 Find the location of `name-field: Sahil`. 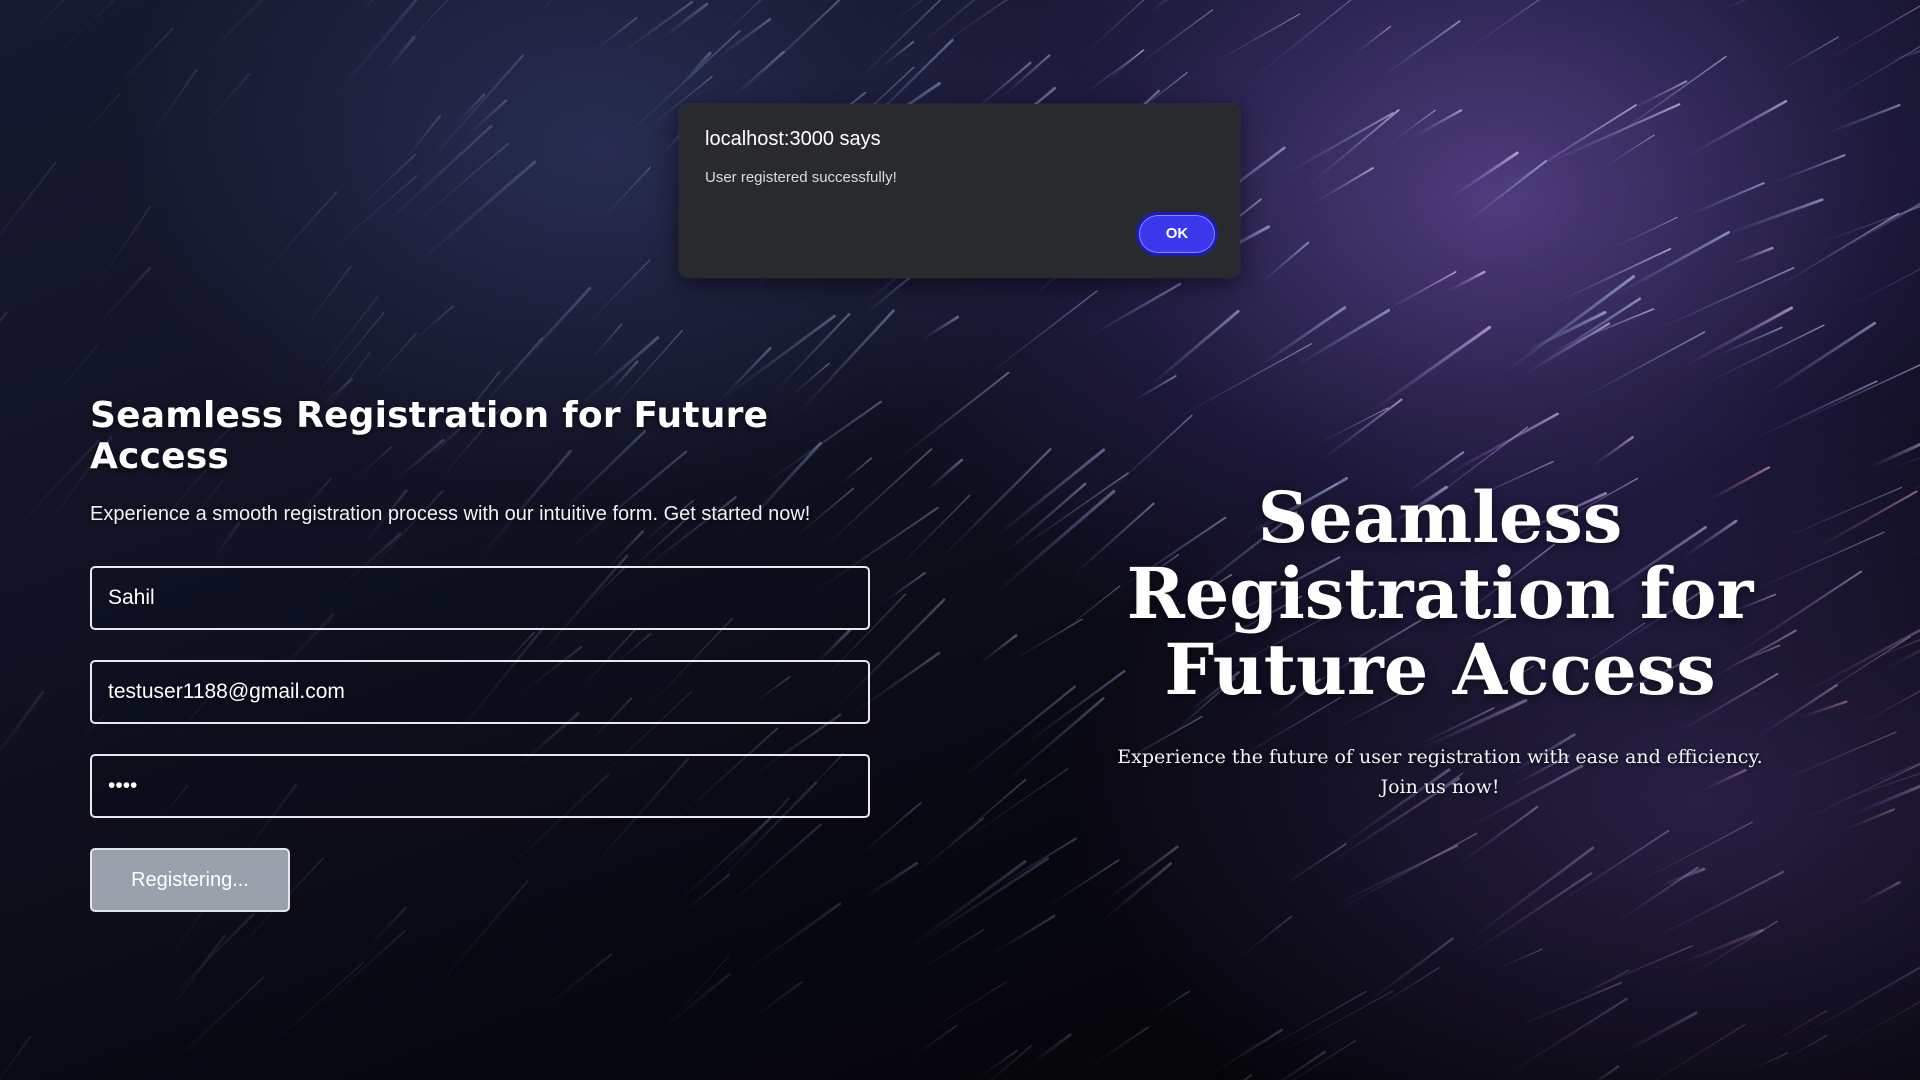

name-field: Sahil is located at coordinates (480, 598).